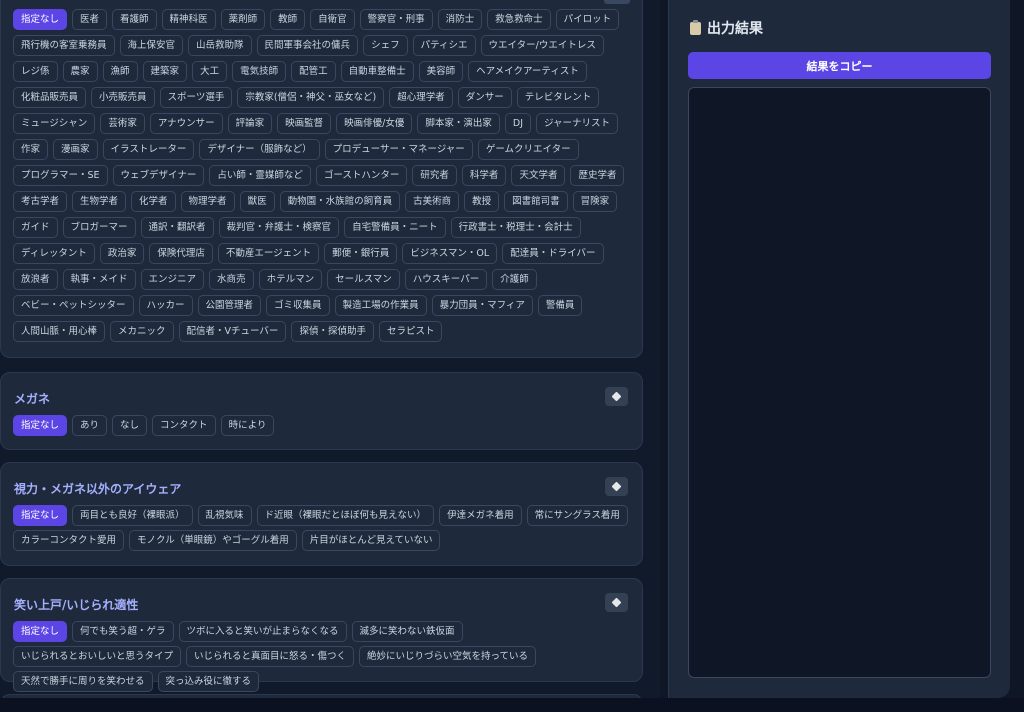 The height and width of the screenshot is (712, 1024). I want to click on laugh-option-chip: ツボに入ると笑いが止まらなくなる, so click(262, 631).